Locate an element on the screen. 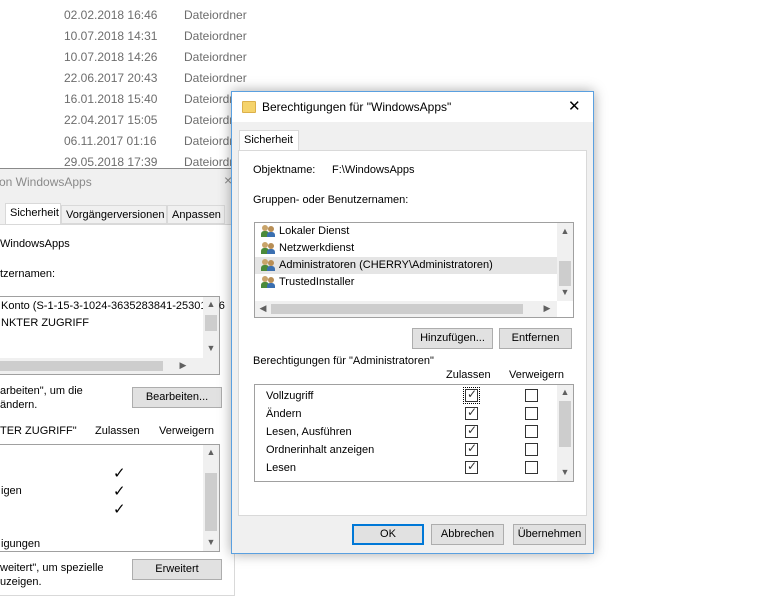 The height and width of the screenshot is (596, 772). list-item: TrustedInstaller is located at coordinates (406, 282).